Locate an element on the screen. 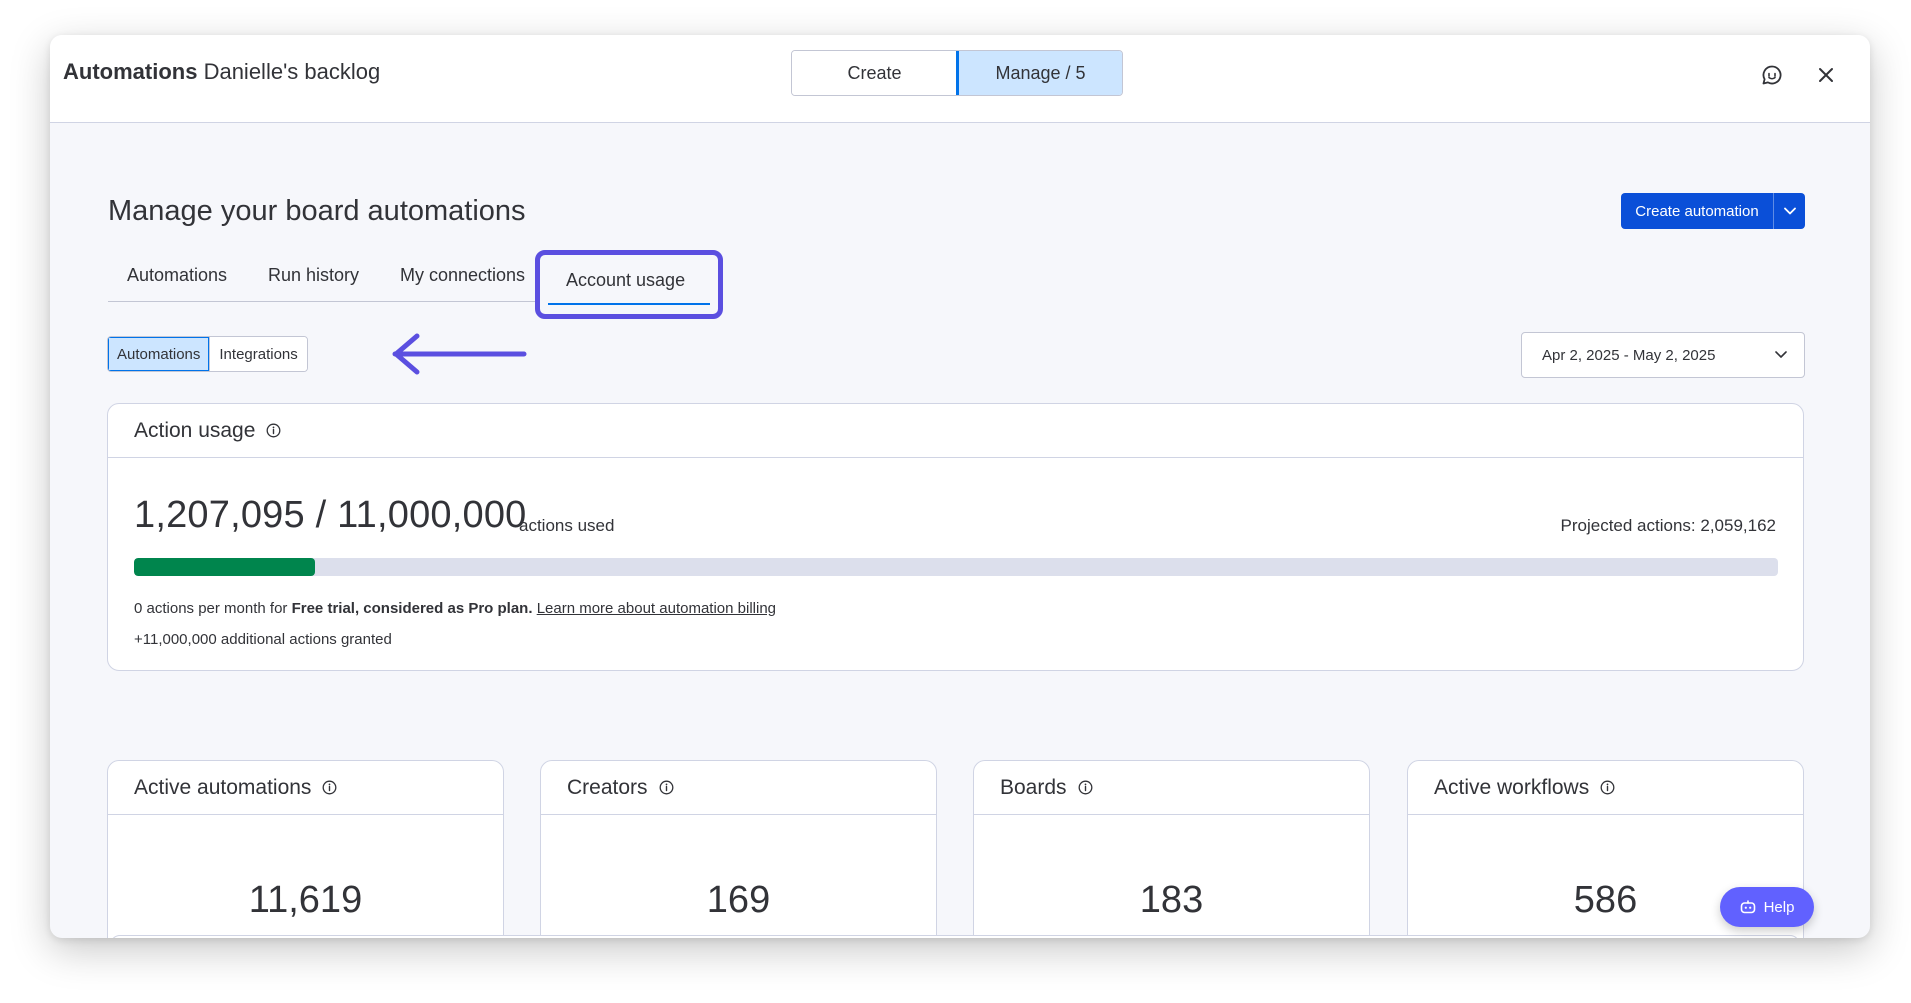  action-usage-title: Action usage is located at coordinates (195, 430).